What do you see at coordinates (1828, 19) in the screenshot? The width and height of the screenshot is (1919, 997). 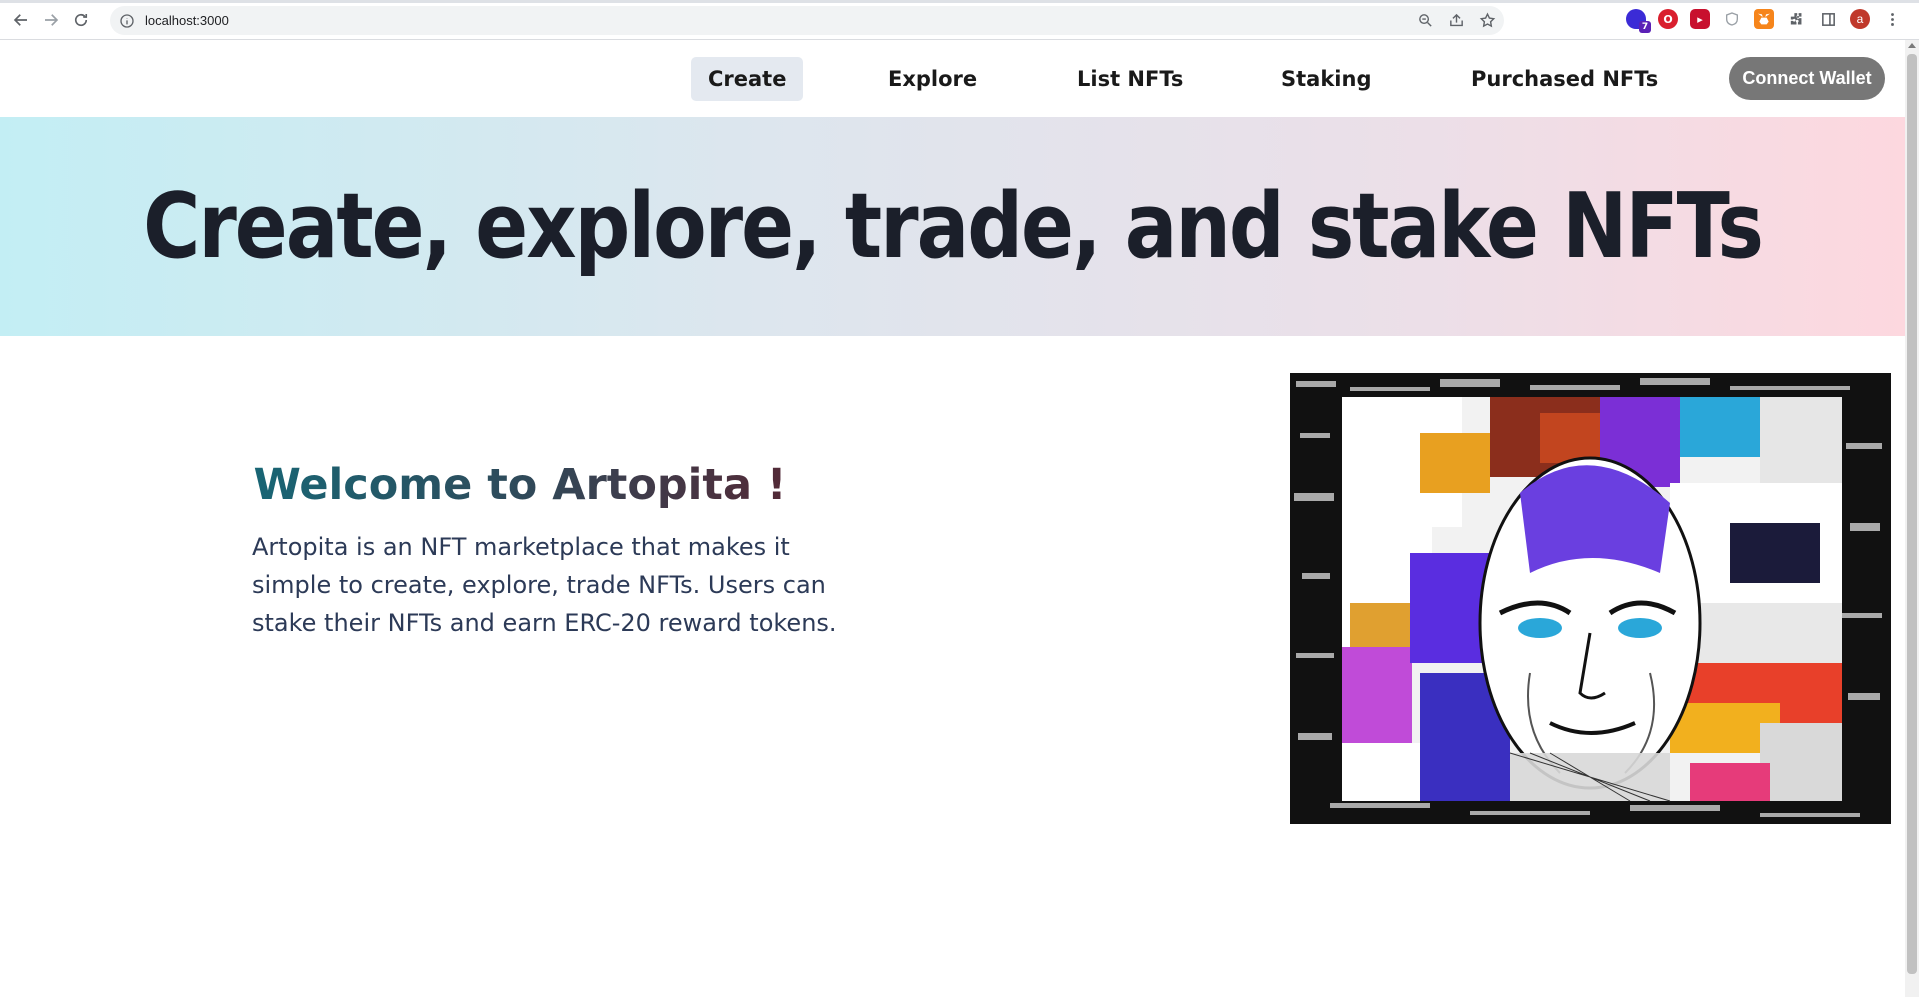 I see `side-panel-icon` at bounding box center [1828, 19].